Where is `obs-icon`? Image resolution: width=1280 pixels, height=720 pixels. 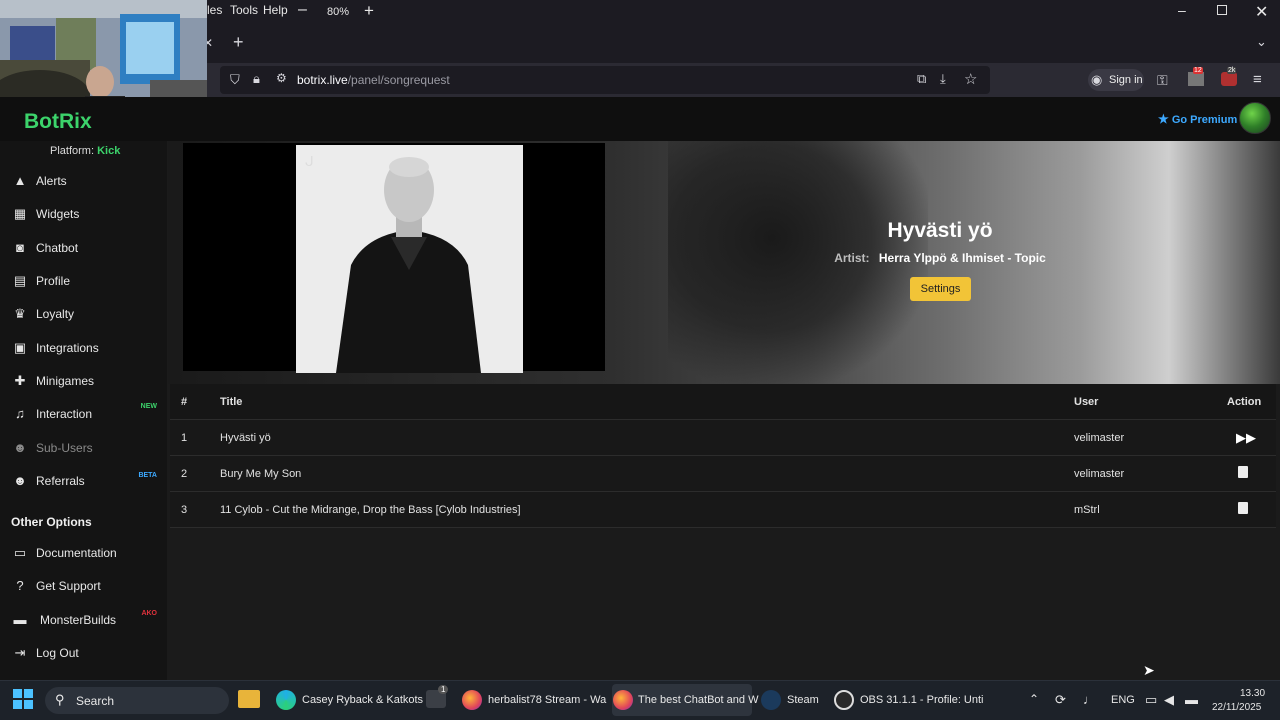 obs-icon is located at coordinates (844, 700).